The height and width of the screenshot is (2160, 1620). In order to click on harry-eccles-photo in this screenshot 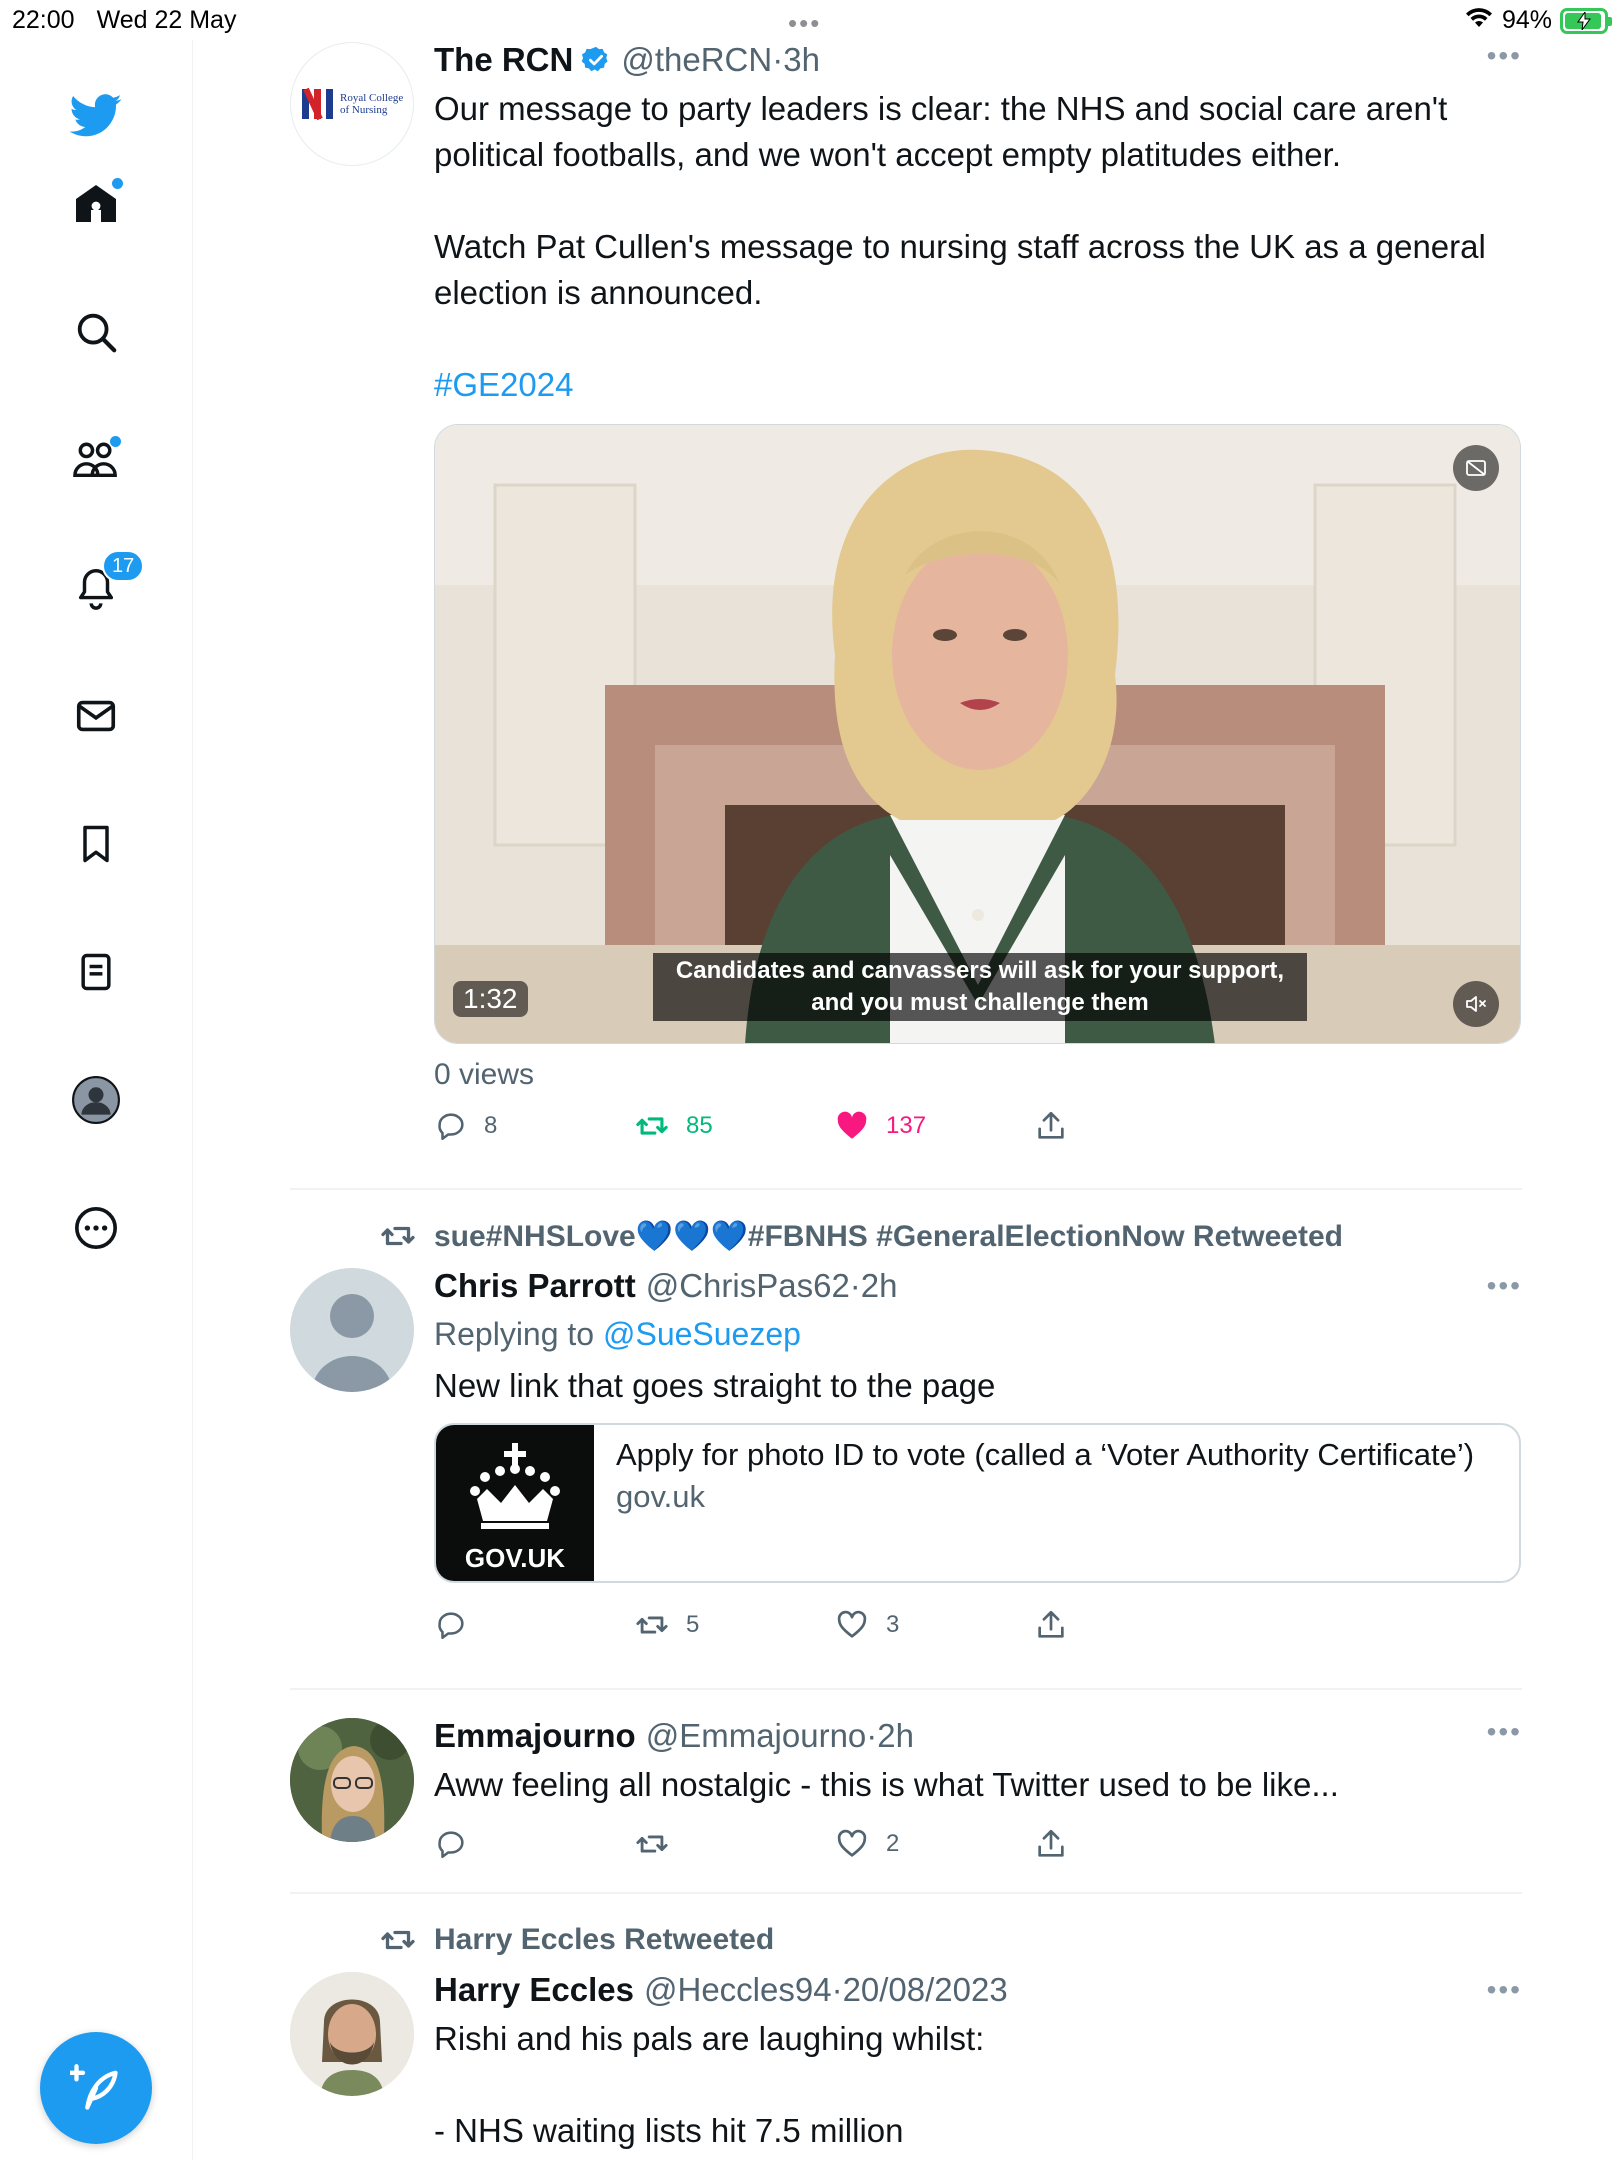, I will do `click(352, 2034)`.